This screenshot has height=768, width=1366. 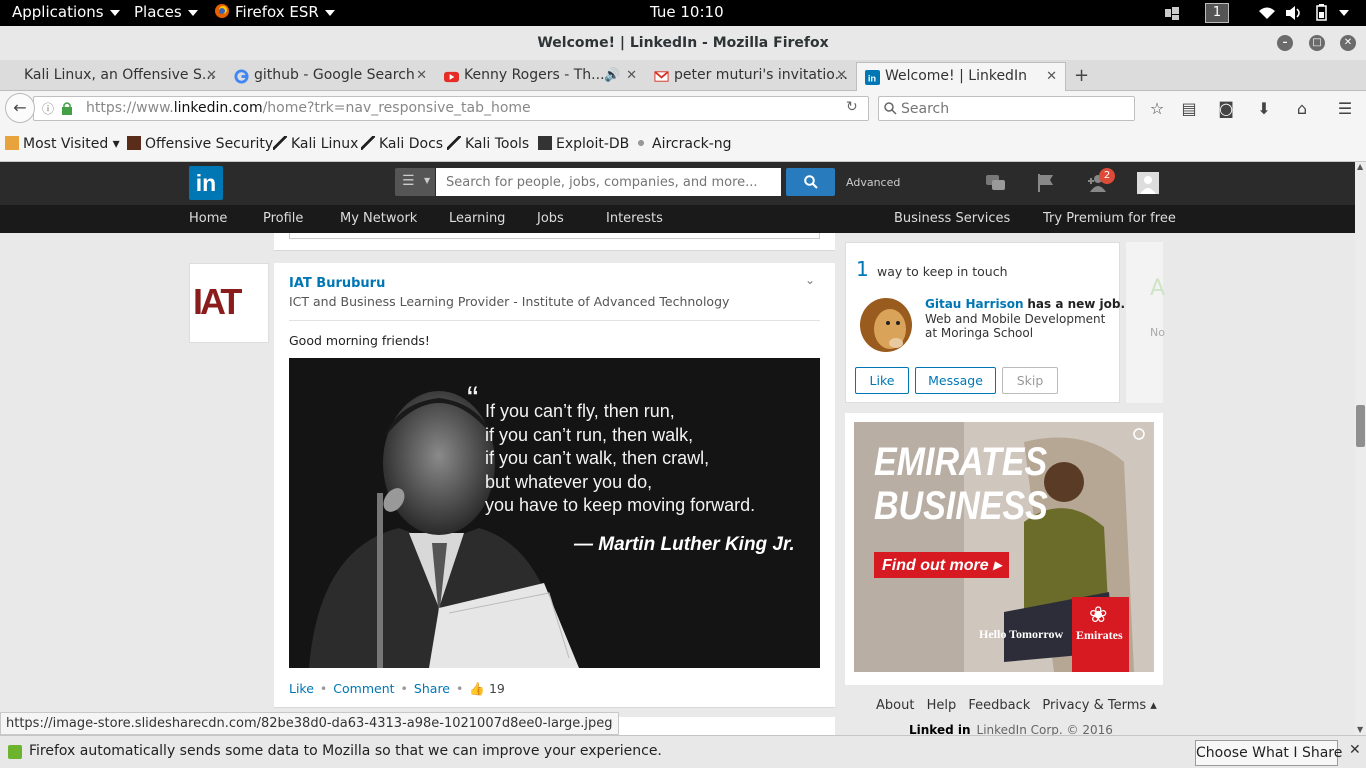 I want to click on nav-home: Home, so click(x=208, y=218).